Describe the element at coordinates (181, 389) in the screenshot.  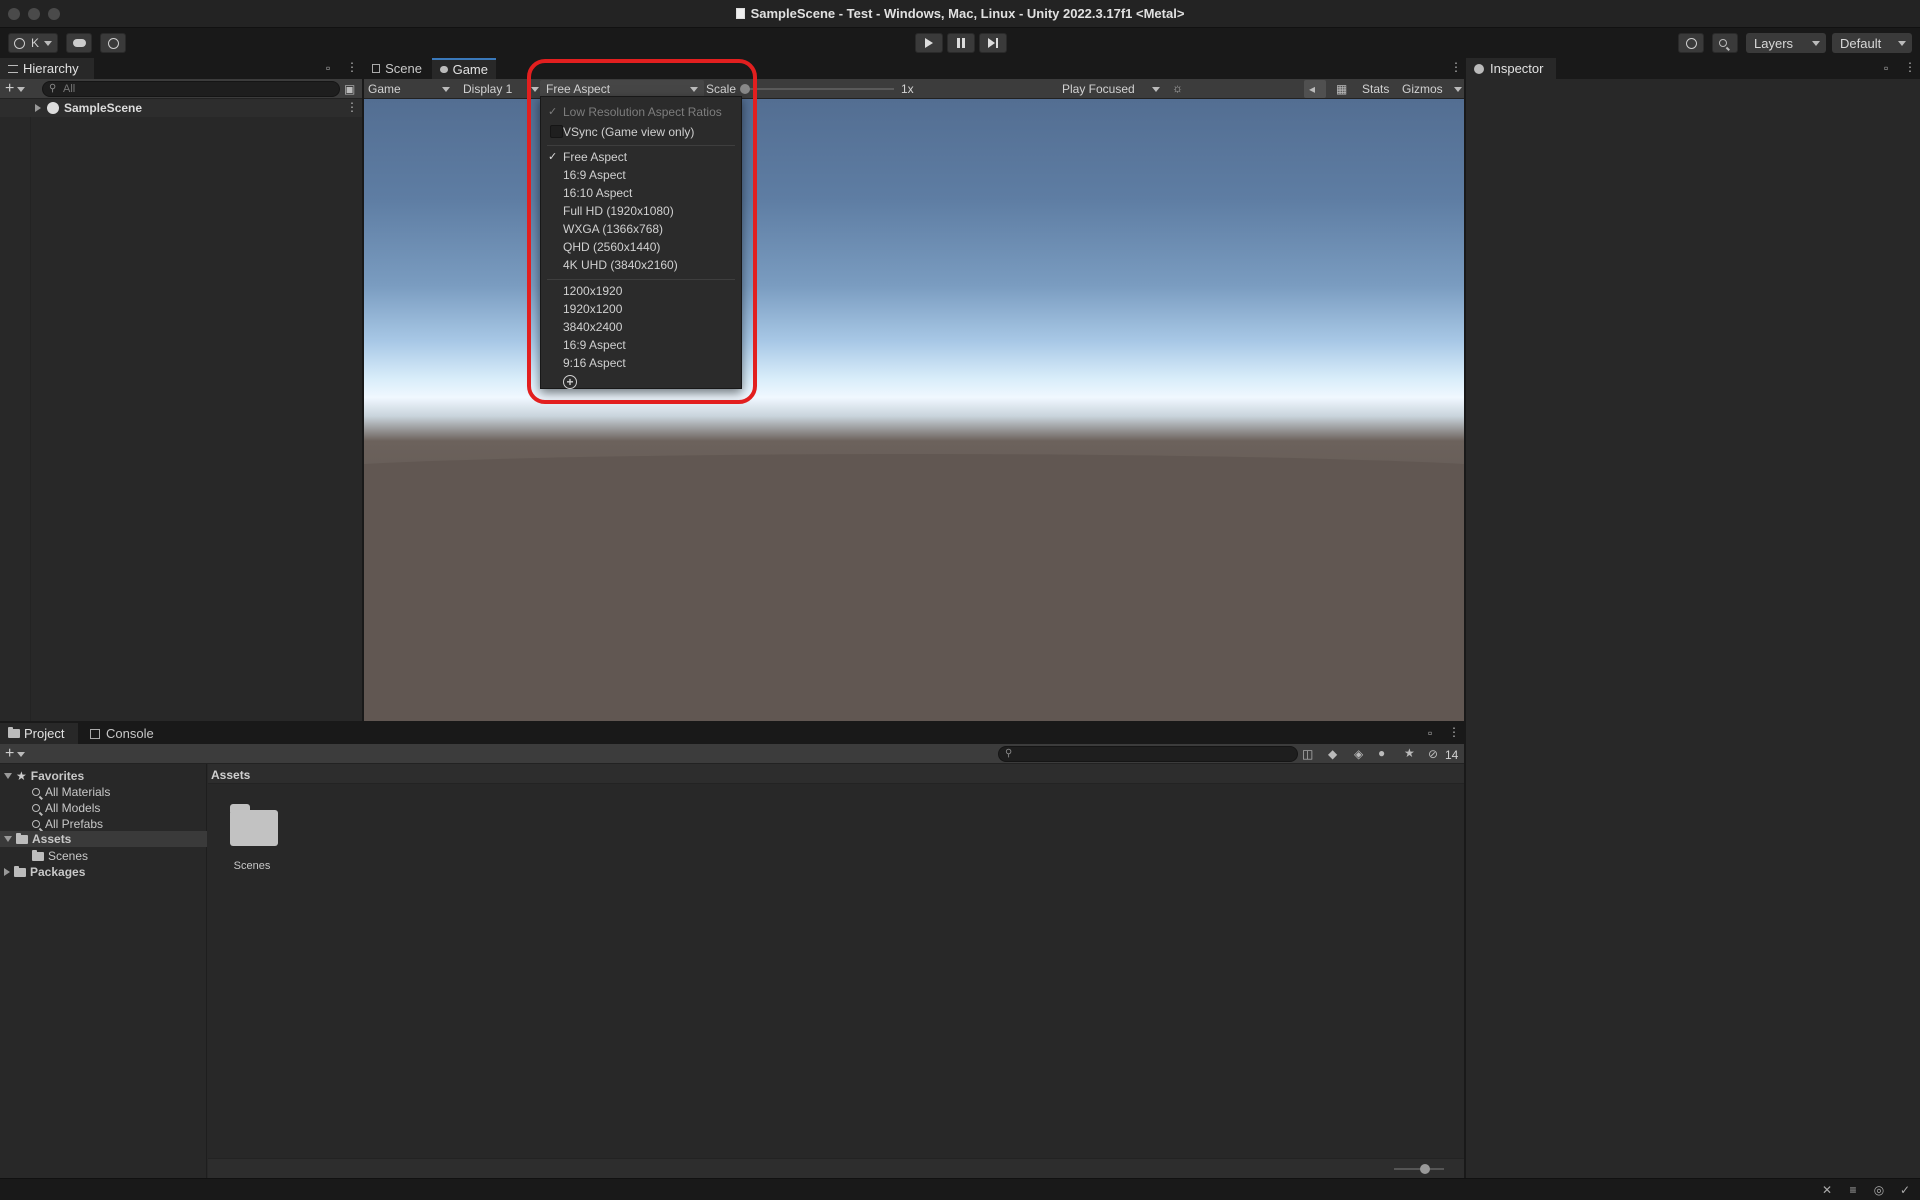
I see `hierarchy-panel: Hierarchy ▫ ⋮ + ⚲ All ▣ SampleScene ⋮` at that location.